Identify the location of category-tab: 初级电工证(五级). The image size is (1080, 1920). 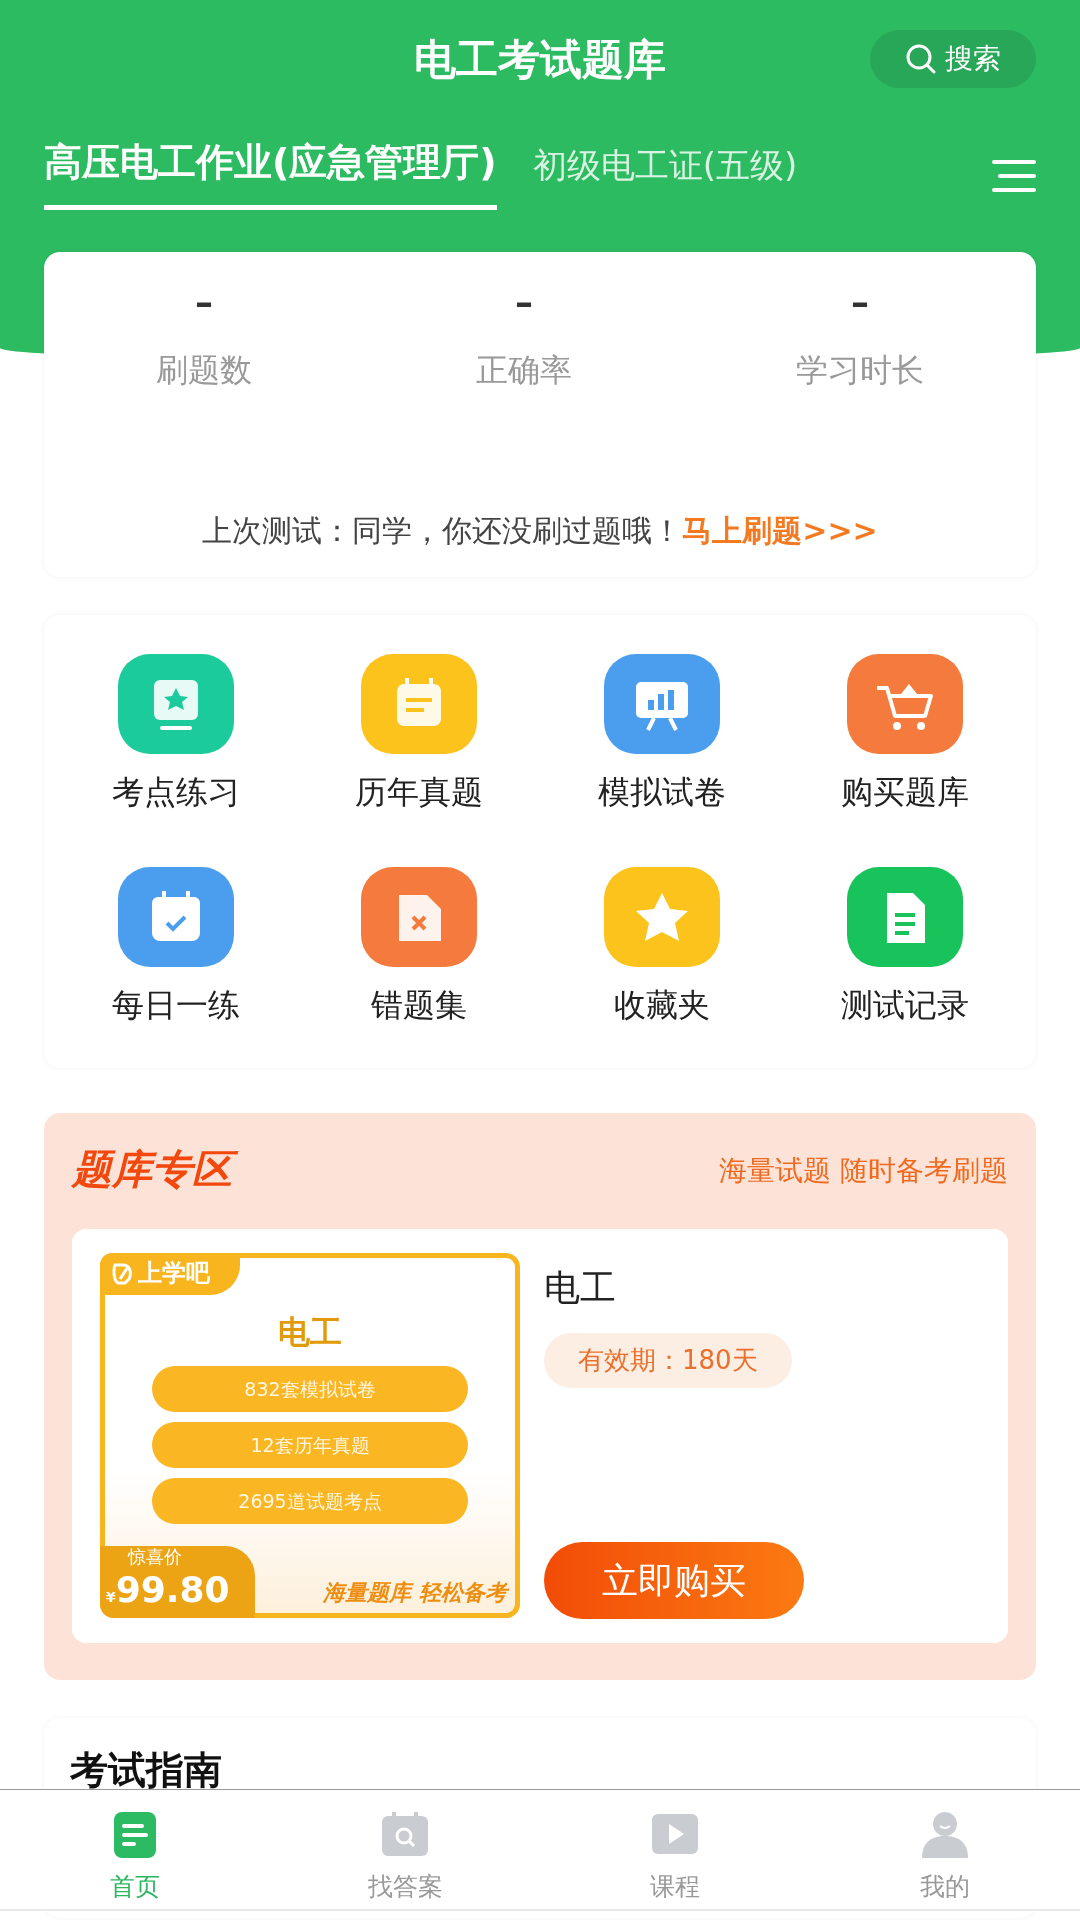
(665, 175).